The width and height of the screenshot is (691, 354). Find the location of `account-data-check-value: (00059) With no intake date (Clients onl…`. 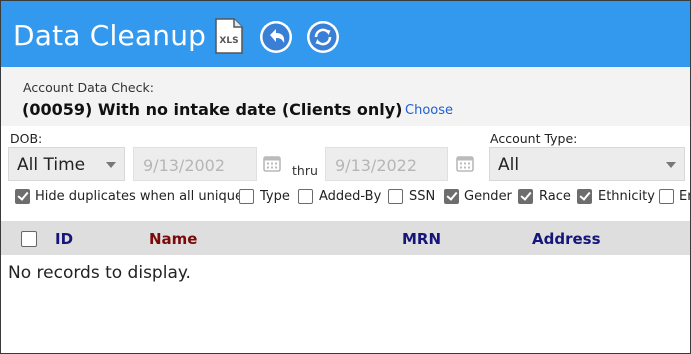

account-data-check-value: (00059) With no intake date (Clients onl… is located at coordinates (212, 109).